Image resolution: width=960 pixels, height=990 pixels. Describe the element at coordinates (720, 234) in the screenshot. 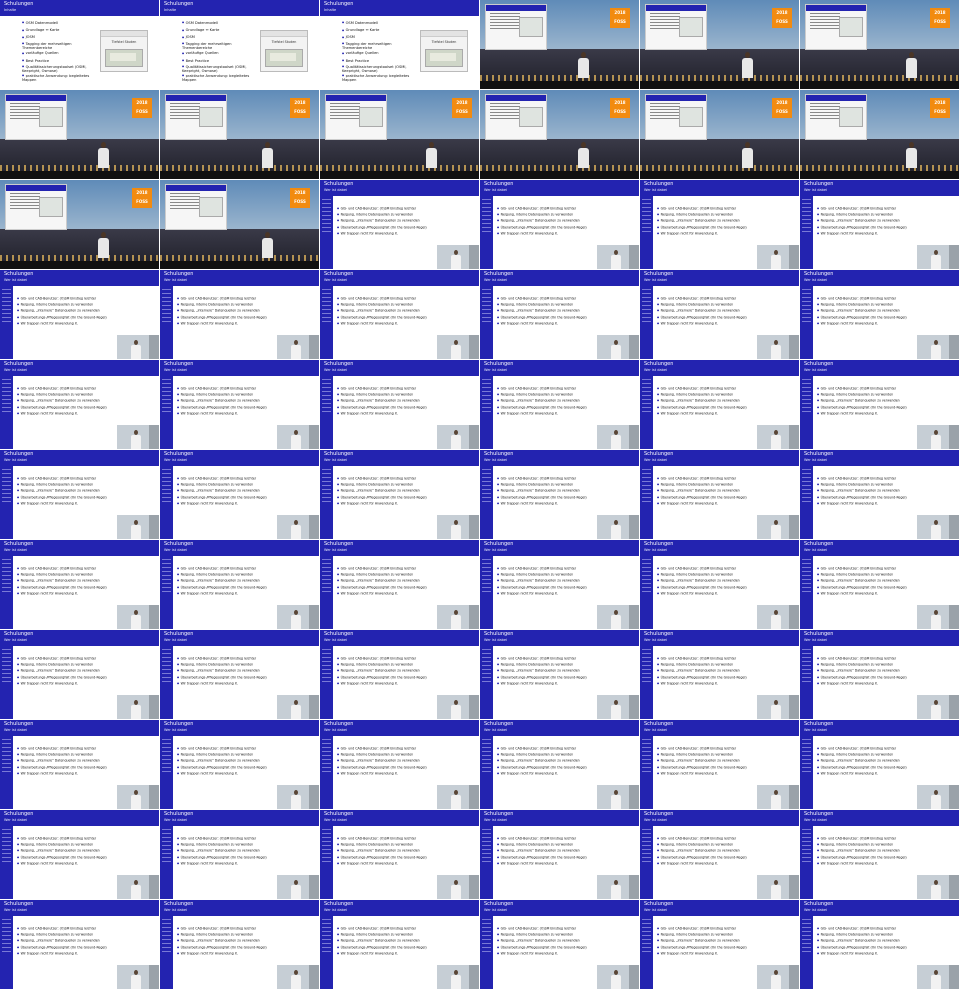

I see `bullet-item: Wir trappen nicht für Anwendung X.` at that location.